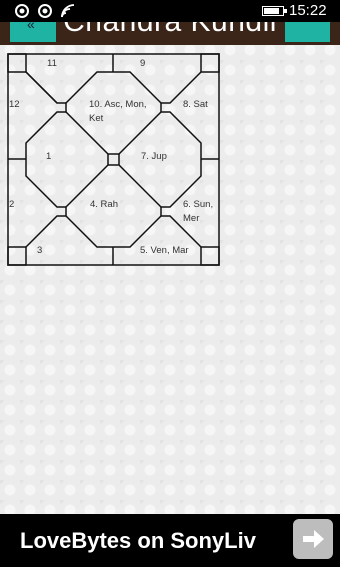 The image size is (340, 567). Describe the element at coordinates (68, 11) in the screenshot. I see `wifi-icon` at that location.